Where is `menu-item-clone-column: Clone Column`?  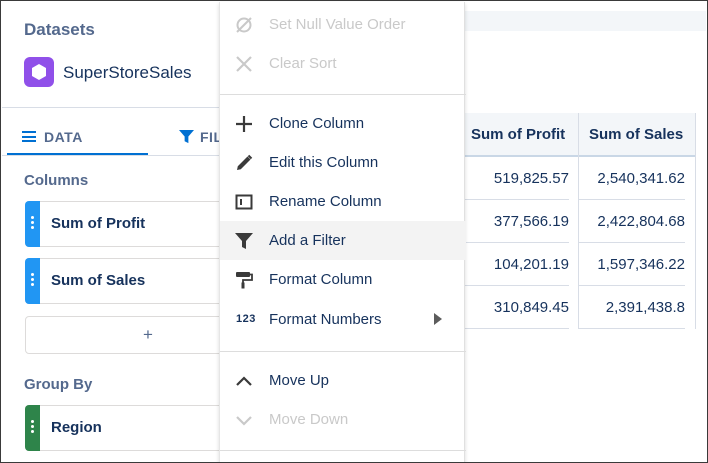 menu-item-clone-column: Clone Column is located at coordinates (343, 123).